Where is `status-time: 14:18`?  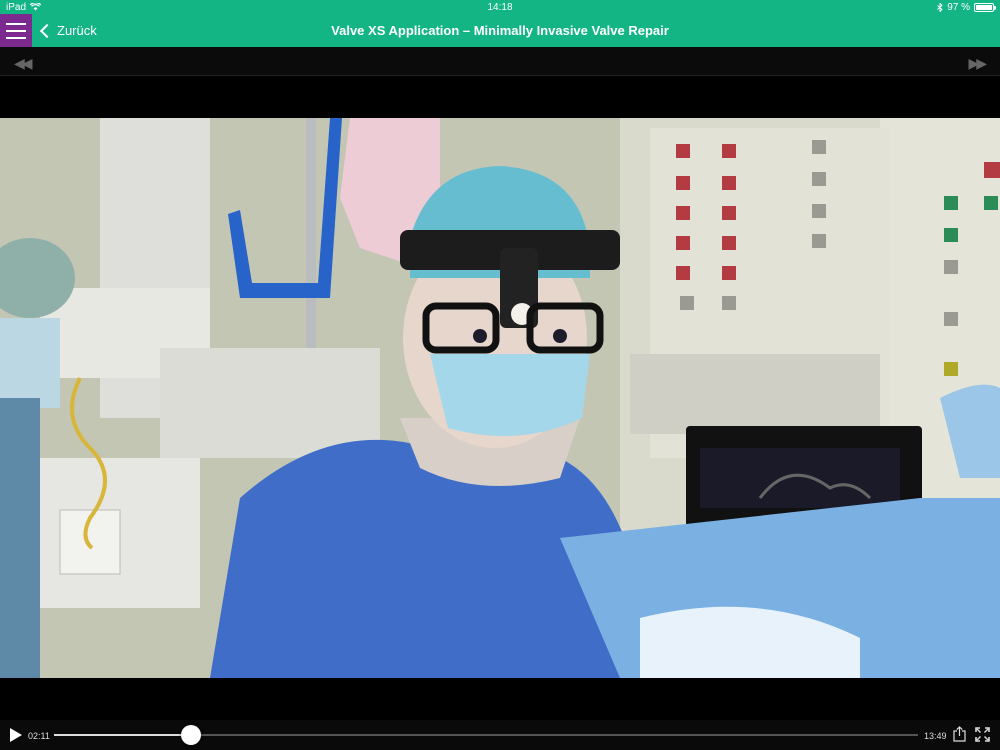 status-time: 14:18 is located at coordinates (500, 7).